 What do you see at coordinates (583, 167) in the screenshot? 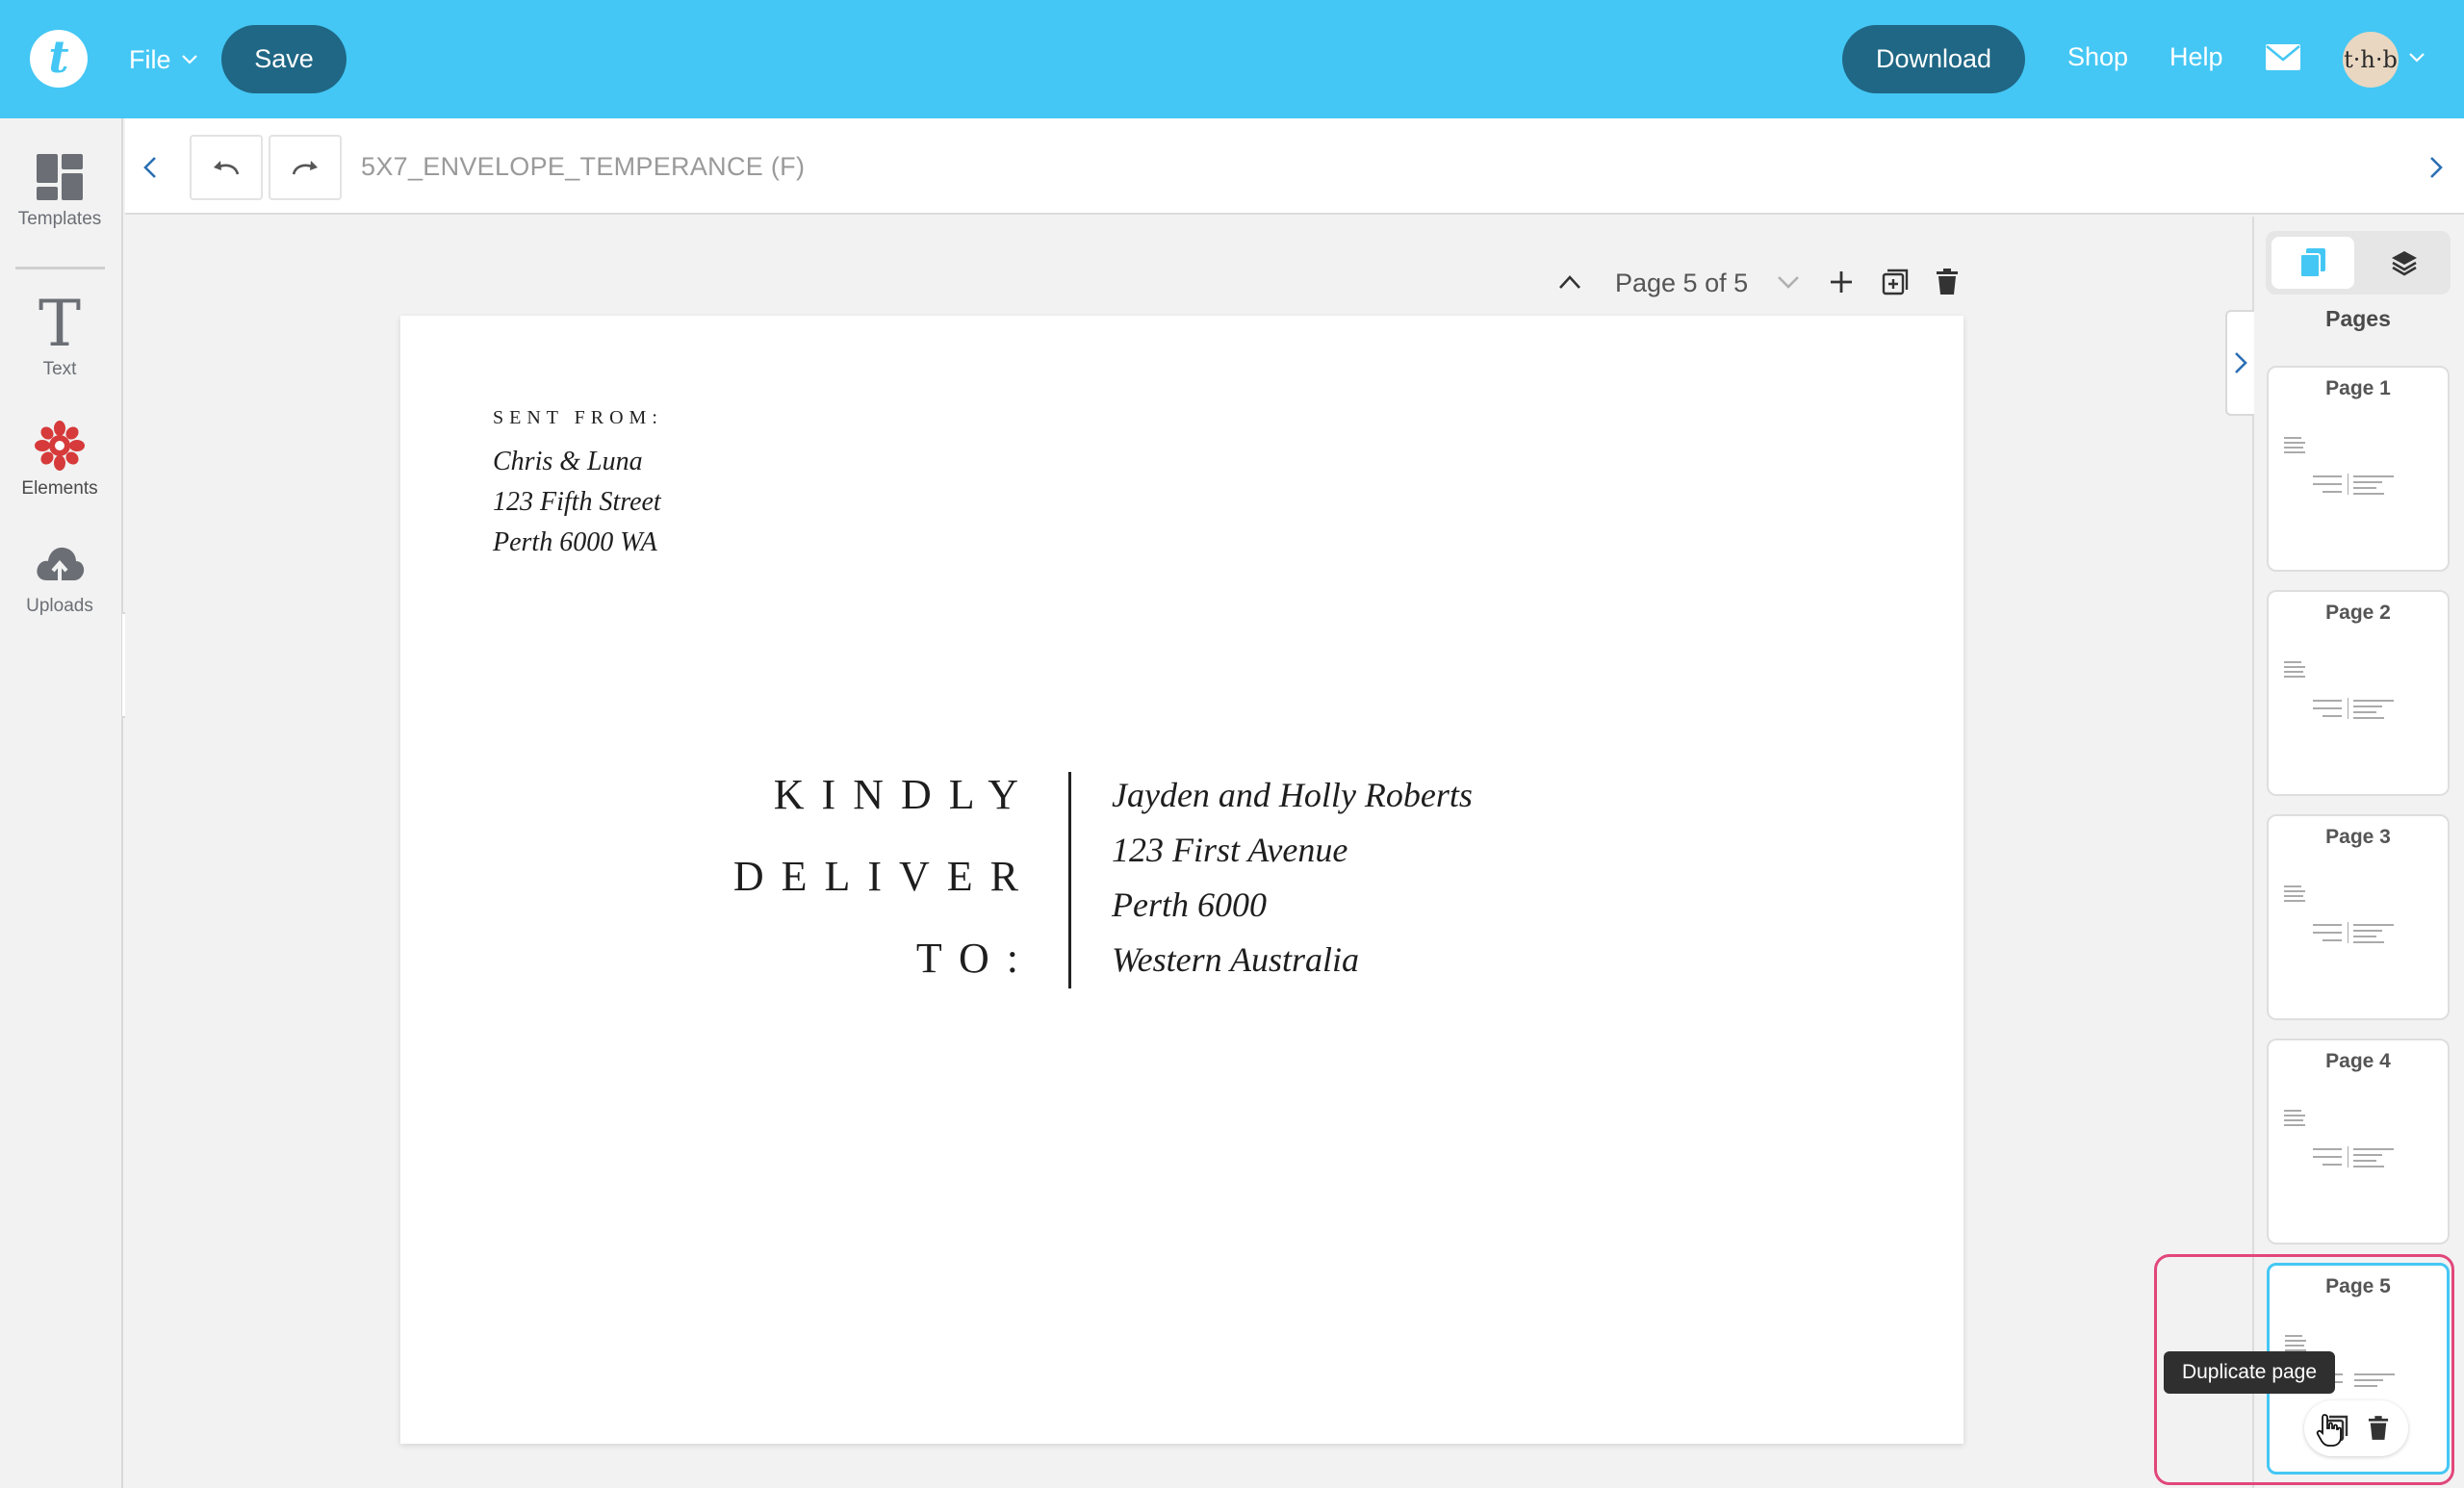
I see `document-title: 5X7_ENVELOPE_TEMPERANCE (F)` at bounding box center [583, 167].